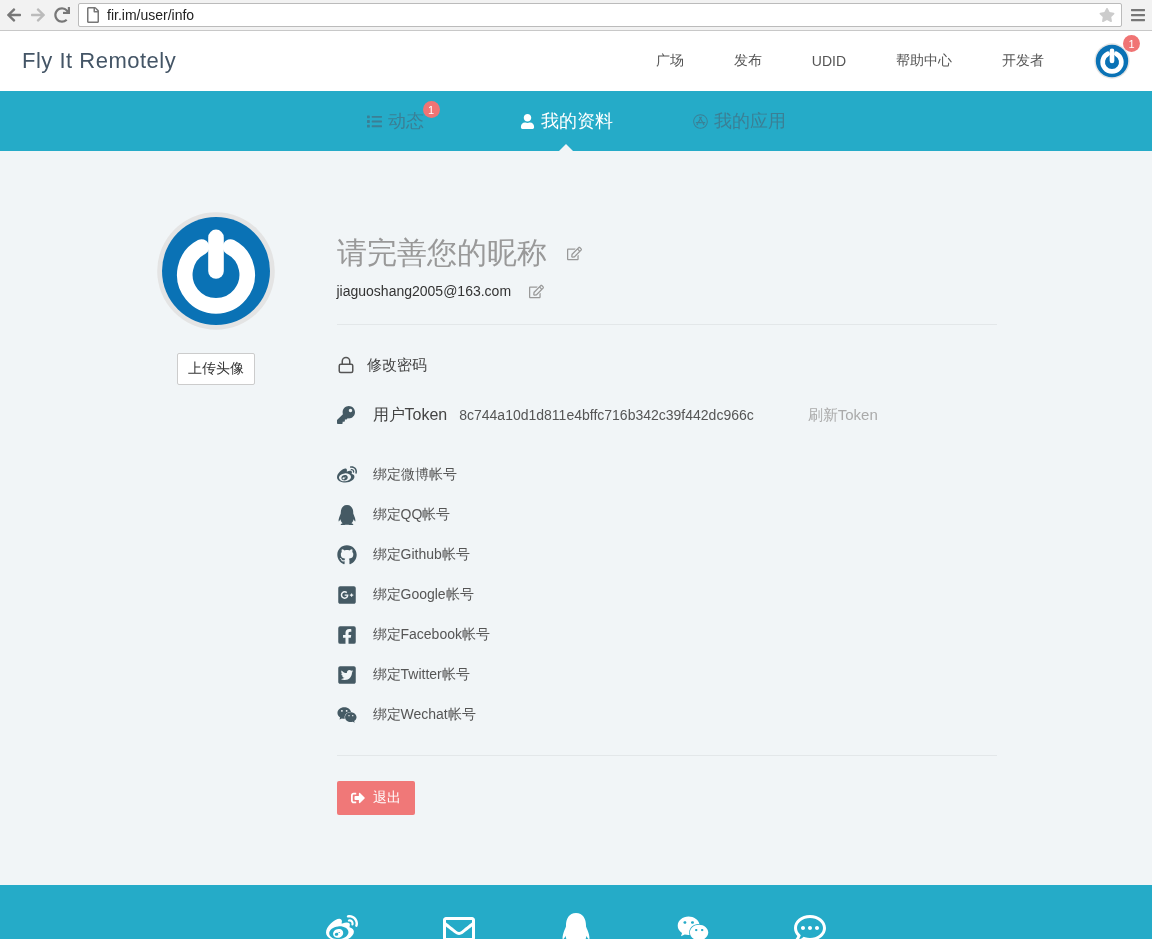 The height and width of the screenshot is (939, 1152). I want to click on address-bar: fir.im/user/info, so click(600, 15).